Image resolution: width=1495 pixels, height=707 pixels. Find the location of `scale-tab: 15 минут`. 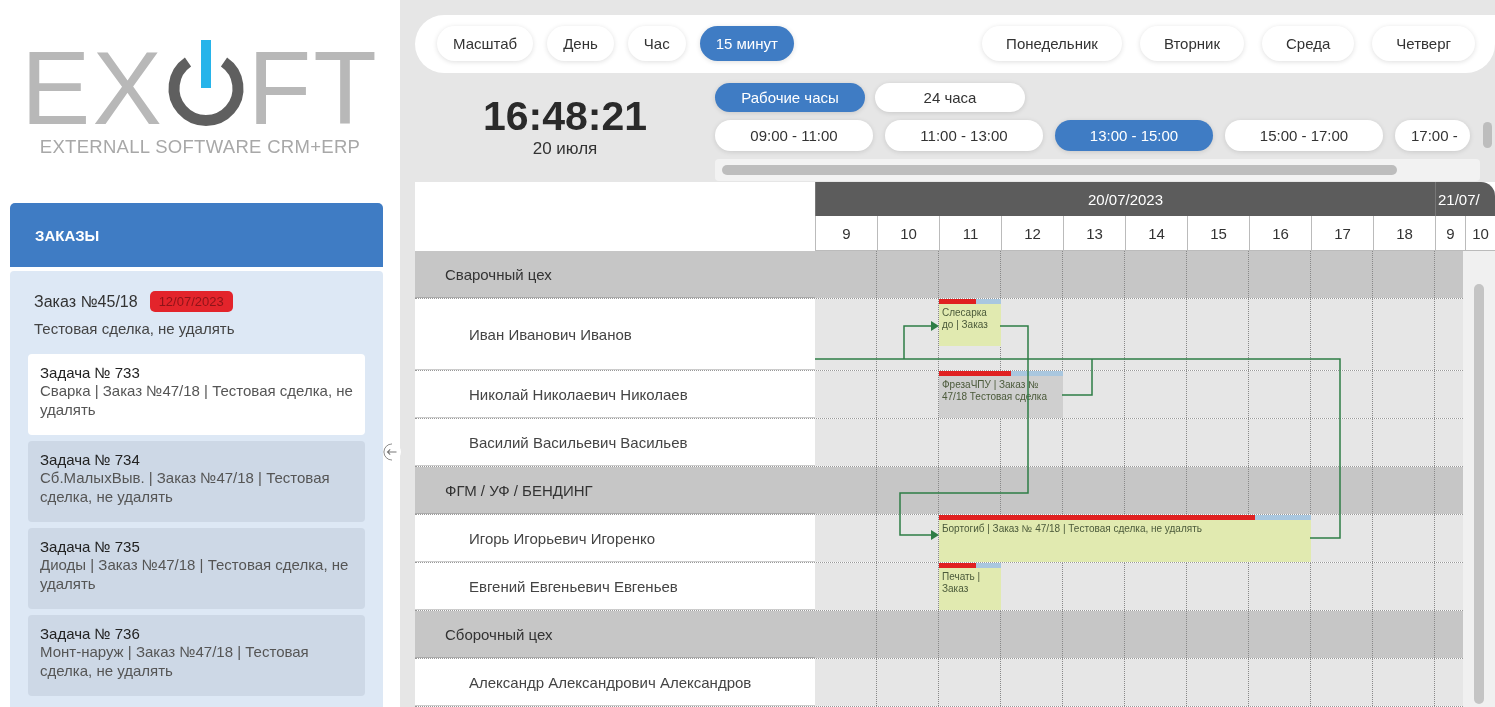

scale-tab: 15 минут is located at coordinates (746, 44).